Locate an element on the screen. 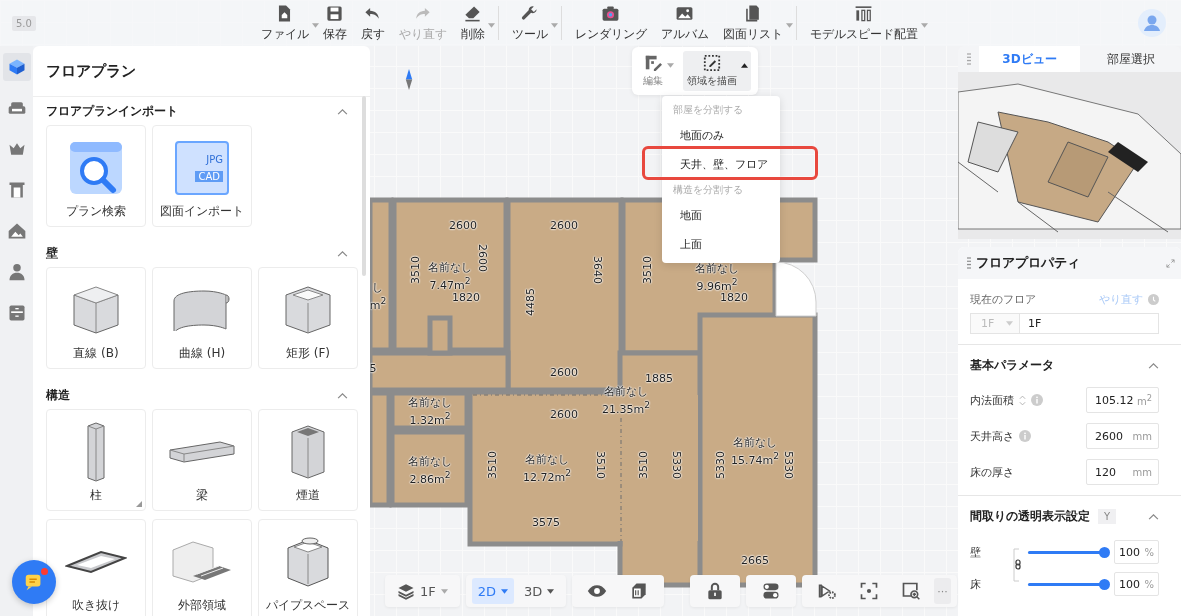 The image size is (1181, 616). floor-opening-icon is located at coordinates (96, 561).